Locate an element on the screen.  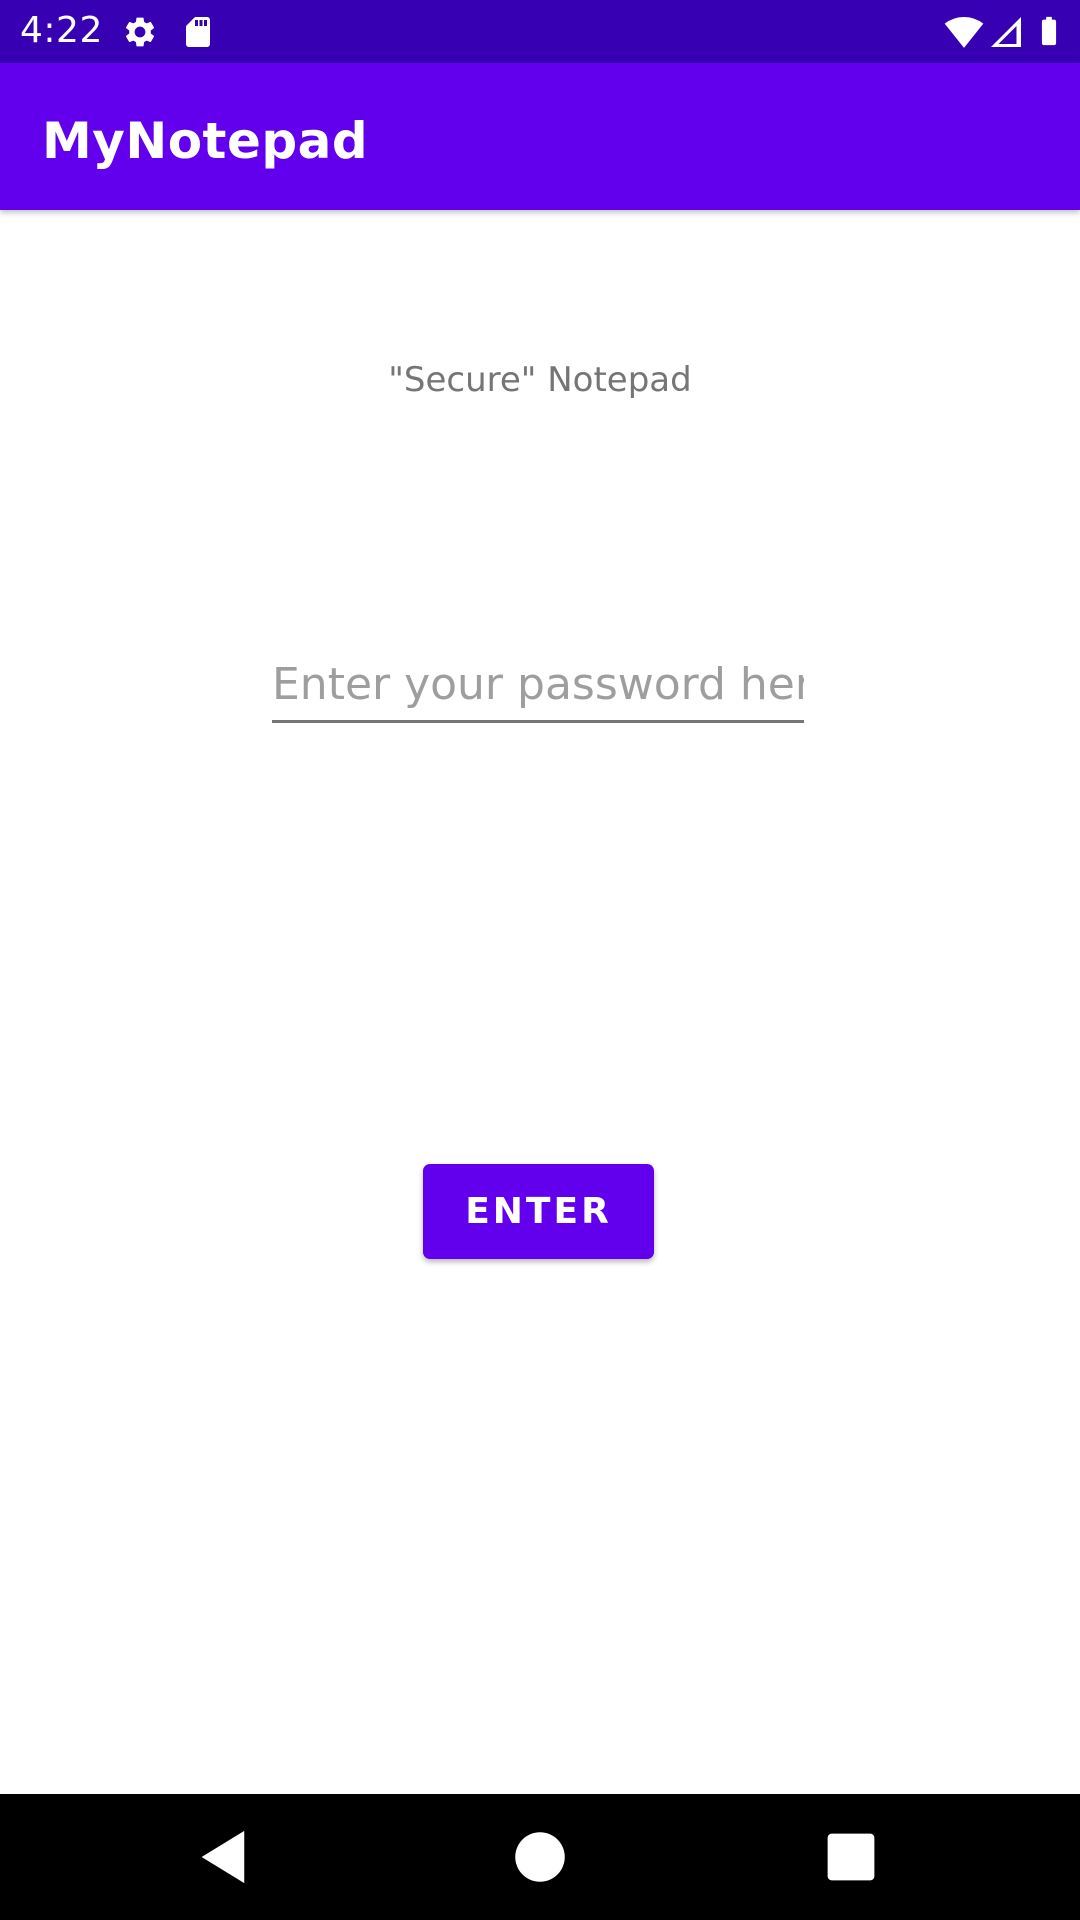
back-icon is located at coordinates (225, 1857).